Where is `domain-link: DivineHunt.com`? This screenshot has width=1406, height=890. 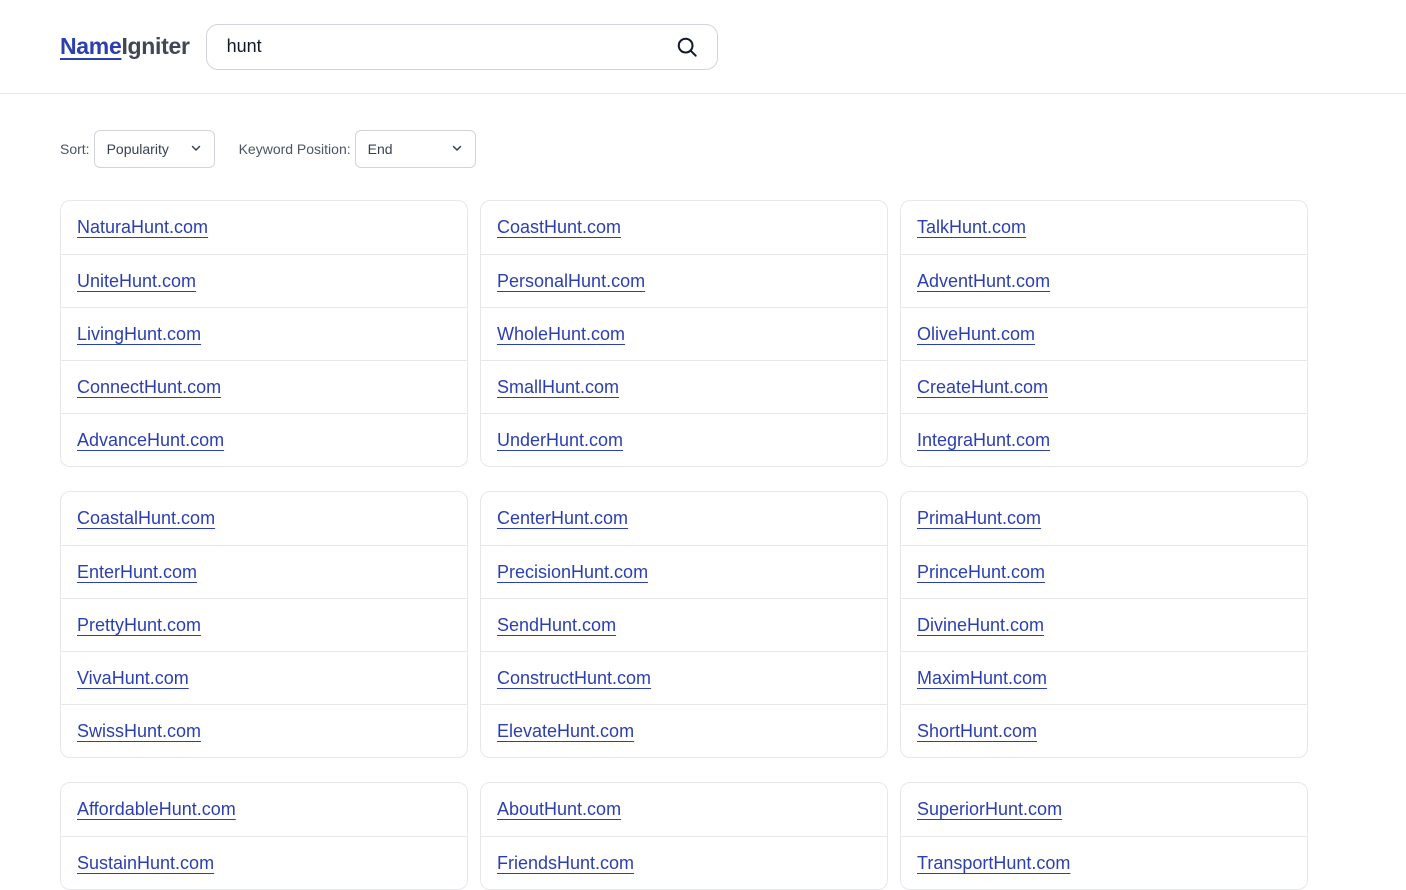
domain-link: DivineHunt.com is located at coordinates (980, 625).